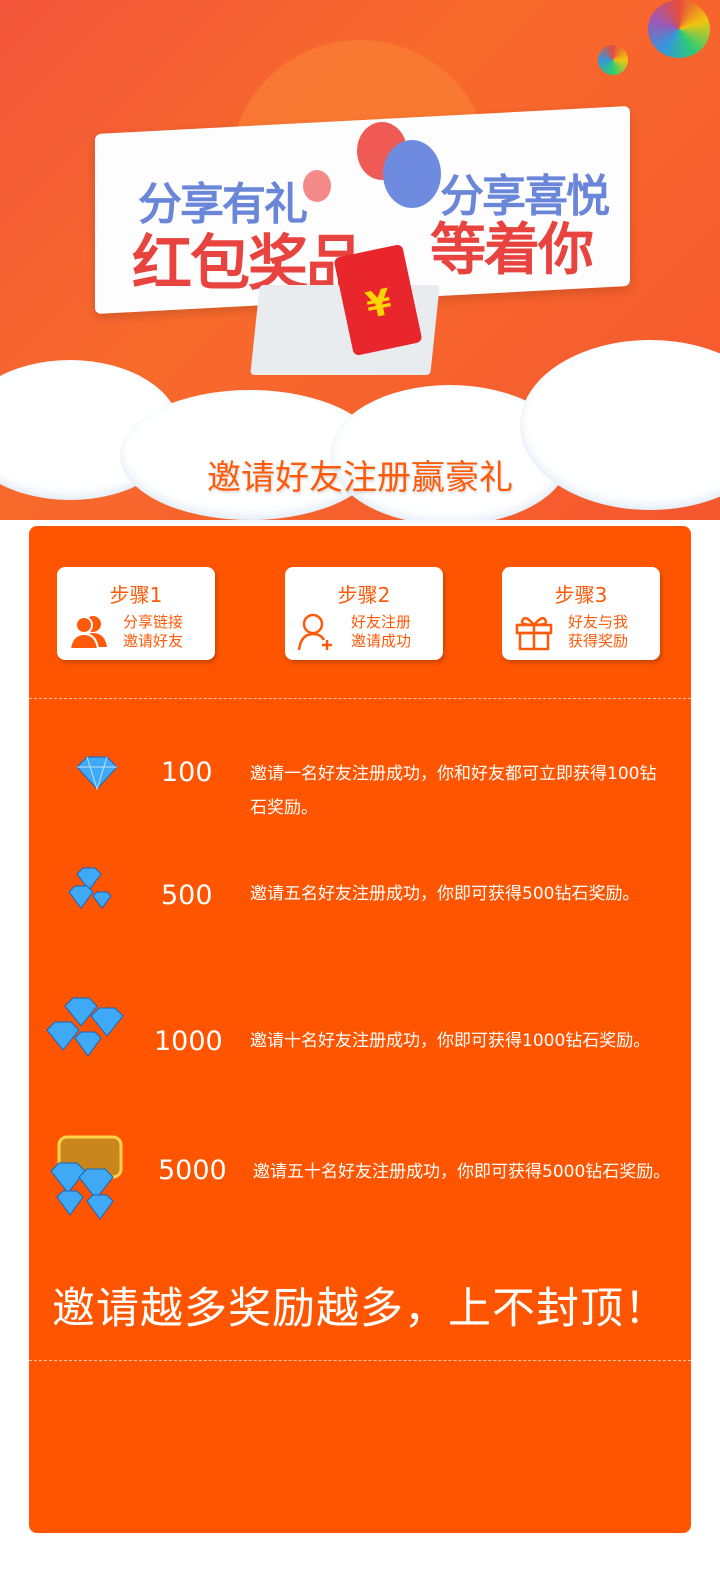 The image size is (720, 1571). What do you see at coordinates (381, 641) in the screenshot?
I see `step-desc: 邀请成功` at bounding box center [381, 641].